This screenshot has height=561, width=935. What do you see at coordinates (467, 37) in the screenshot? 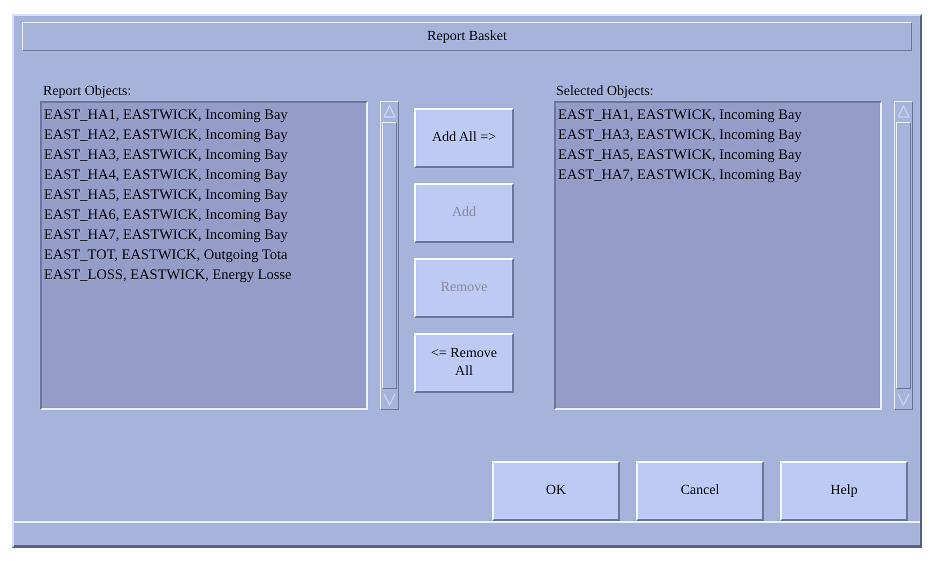
I see `window-title: Report Basket` at bounding box center [467, 37].